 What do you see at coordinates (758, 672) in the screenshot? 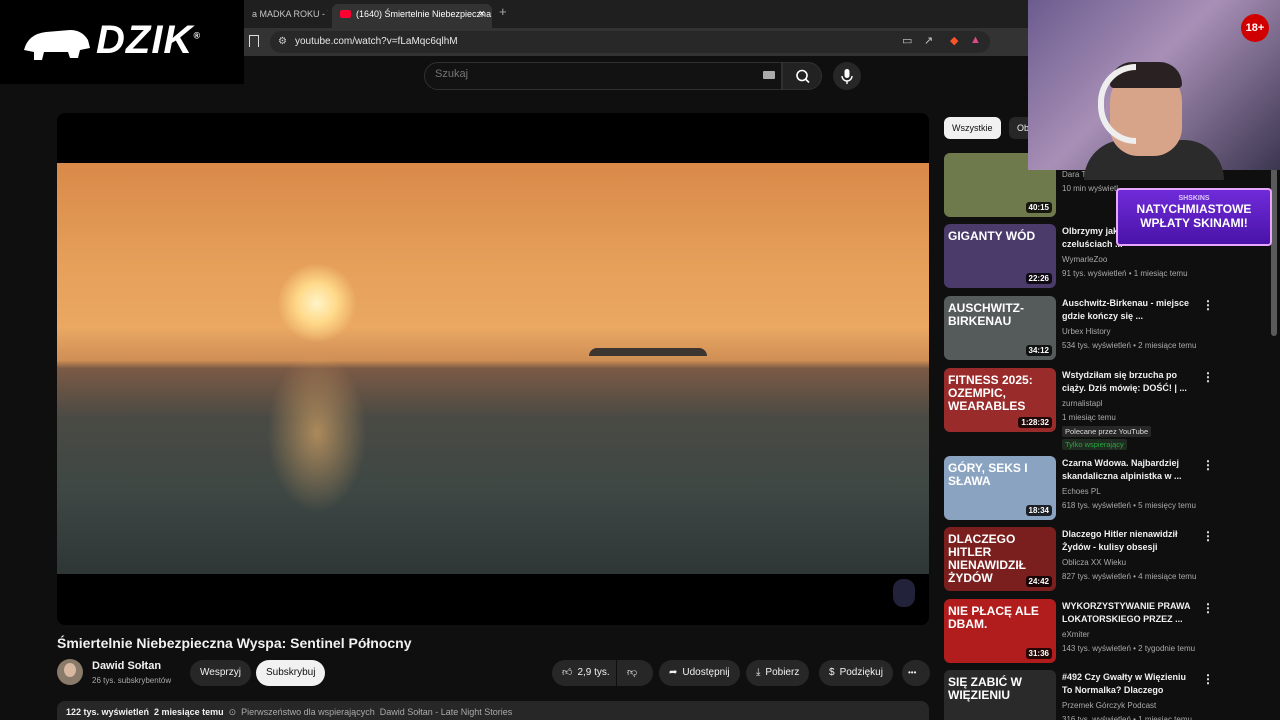
I see `download-icon: ⤓` at bounding box center [758, 672].